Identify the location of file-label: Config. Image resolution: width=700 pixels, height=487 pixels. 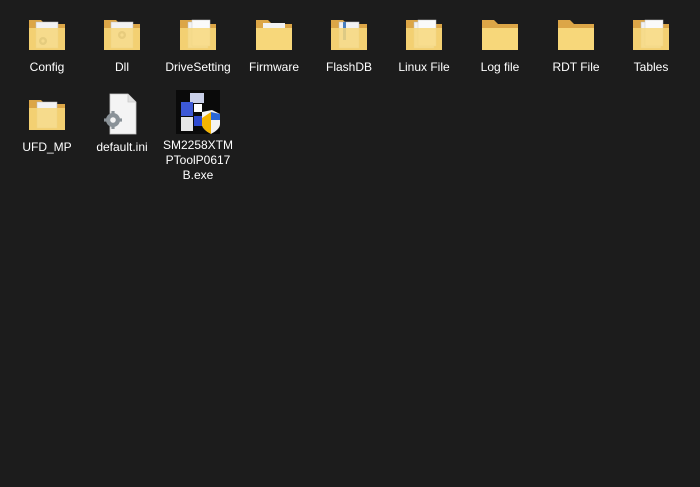
(47, 67).